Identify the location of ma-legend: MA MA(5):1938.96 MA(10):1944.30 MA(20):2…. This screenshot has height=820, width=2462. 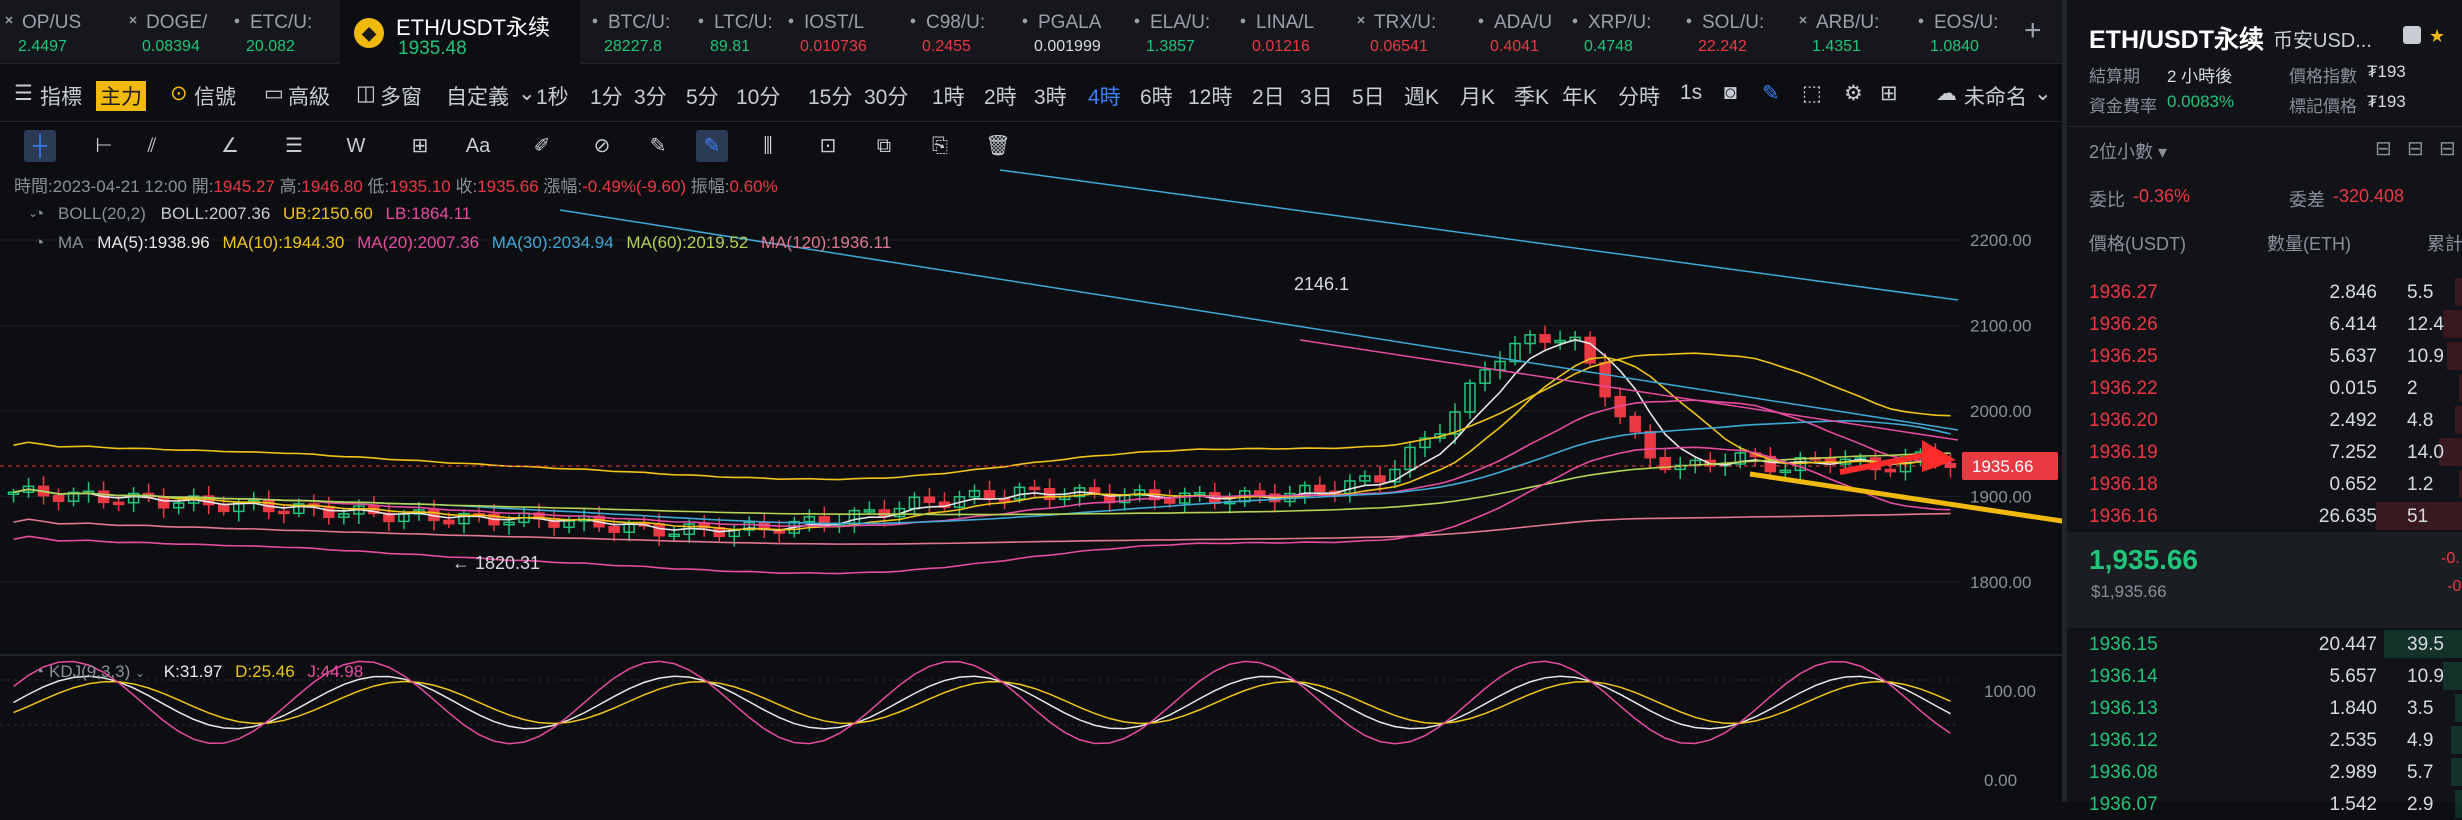
(474, 243).